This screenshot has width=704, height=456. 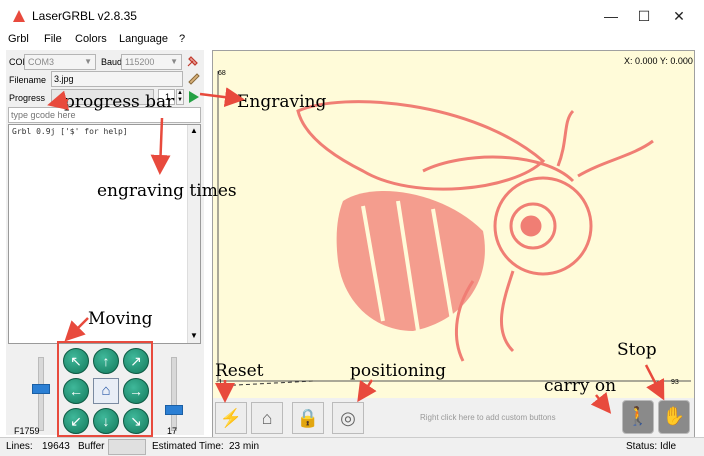 I want to click on status-value: Idle, so click(x=668, y=446).